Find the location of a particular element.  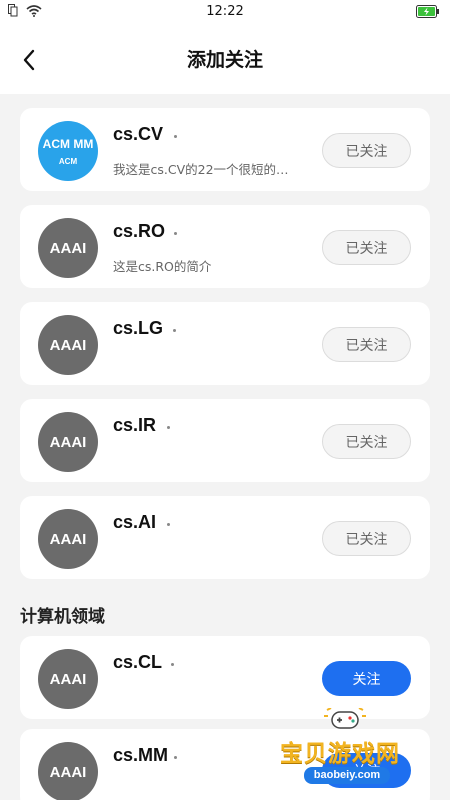

status-bar: 12:22 is located at coordinates (225, 12).